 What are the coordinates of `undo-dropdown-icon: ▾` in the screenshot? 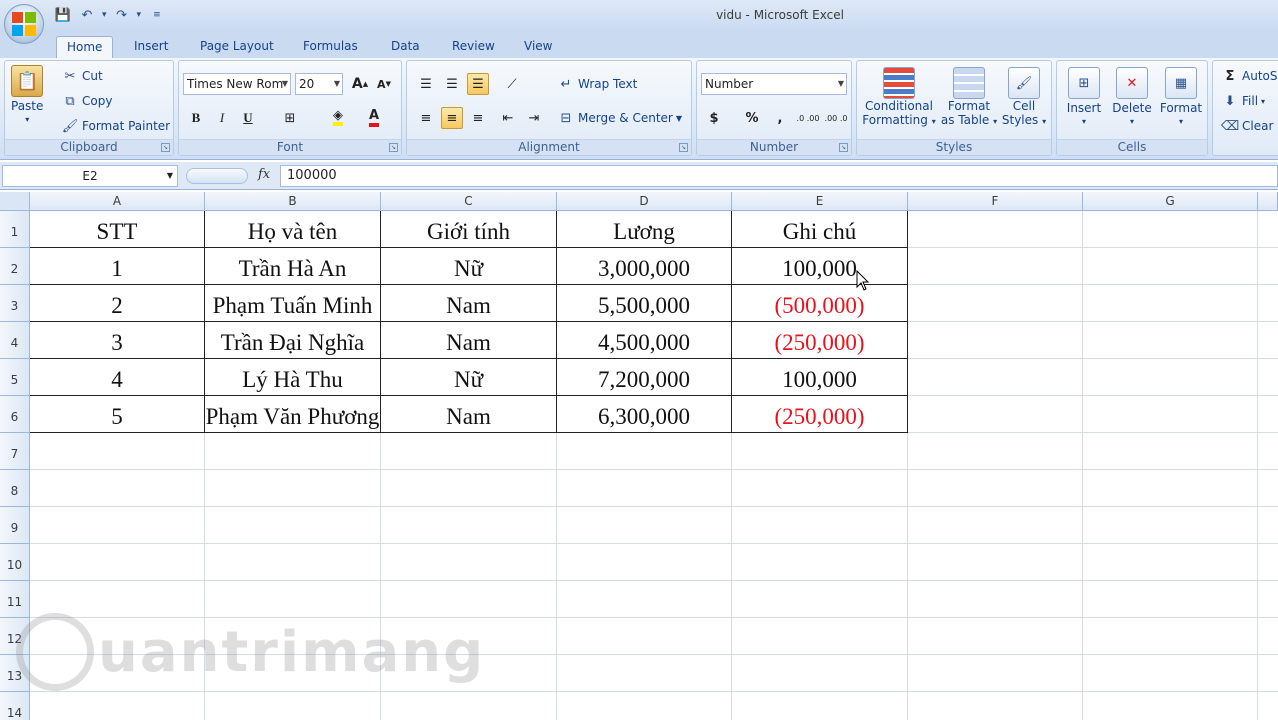 It's located at (104, 15).